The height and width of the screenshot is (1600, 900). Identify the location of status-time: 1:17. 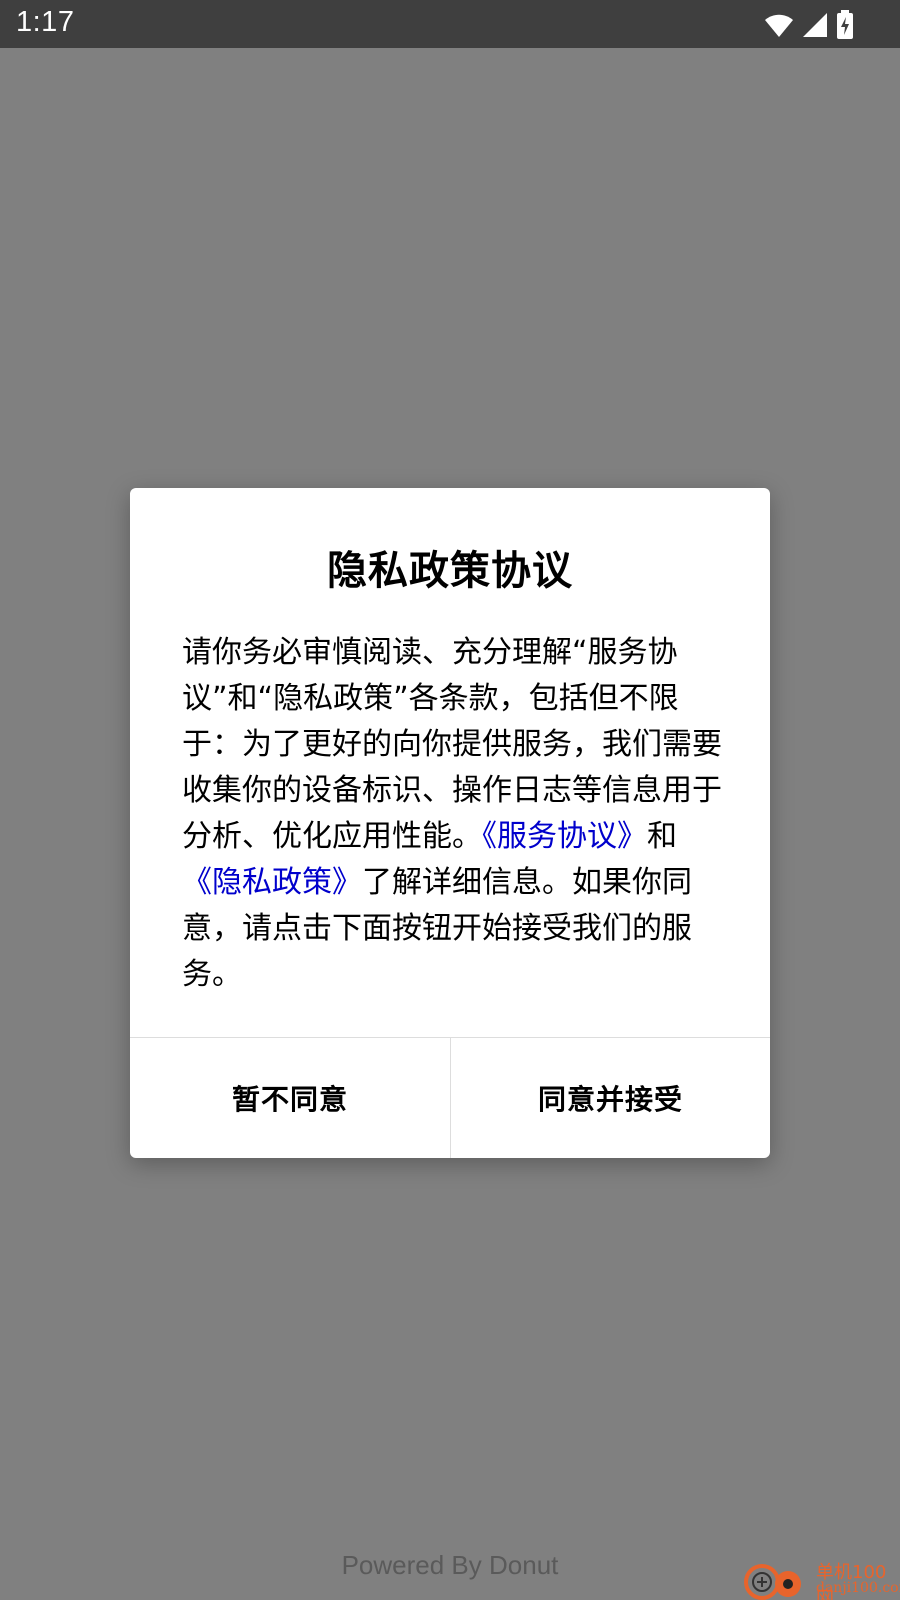
(45, 22).